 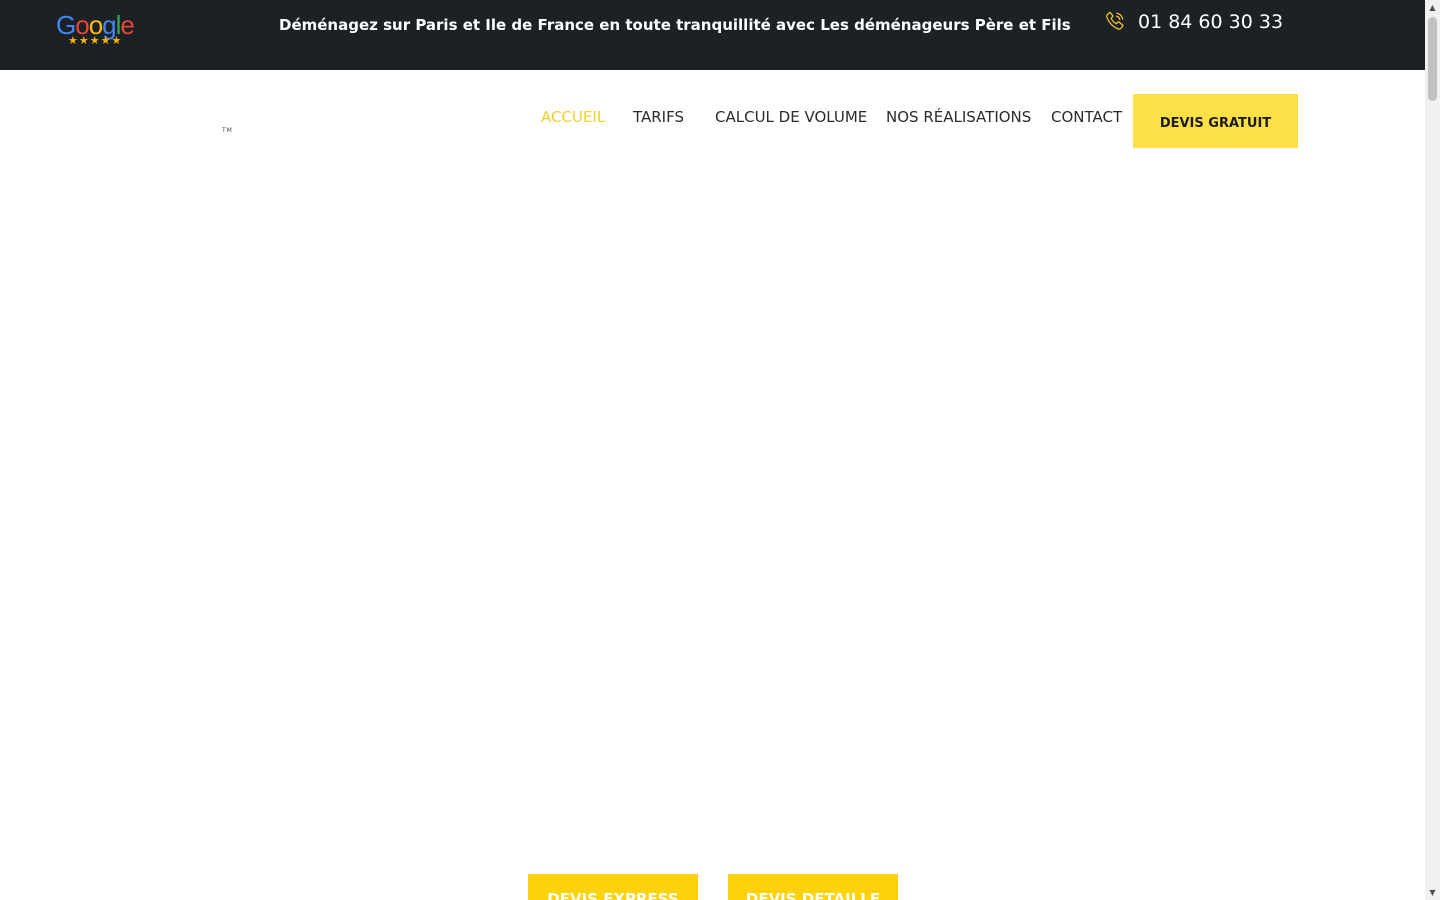 I want to click on site-logo: TM, so click(x=227, y=130).